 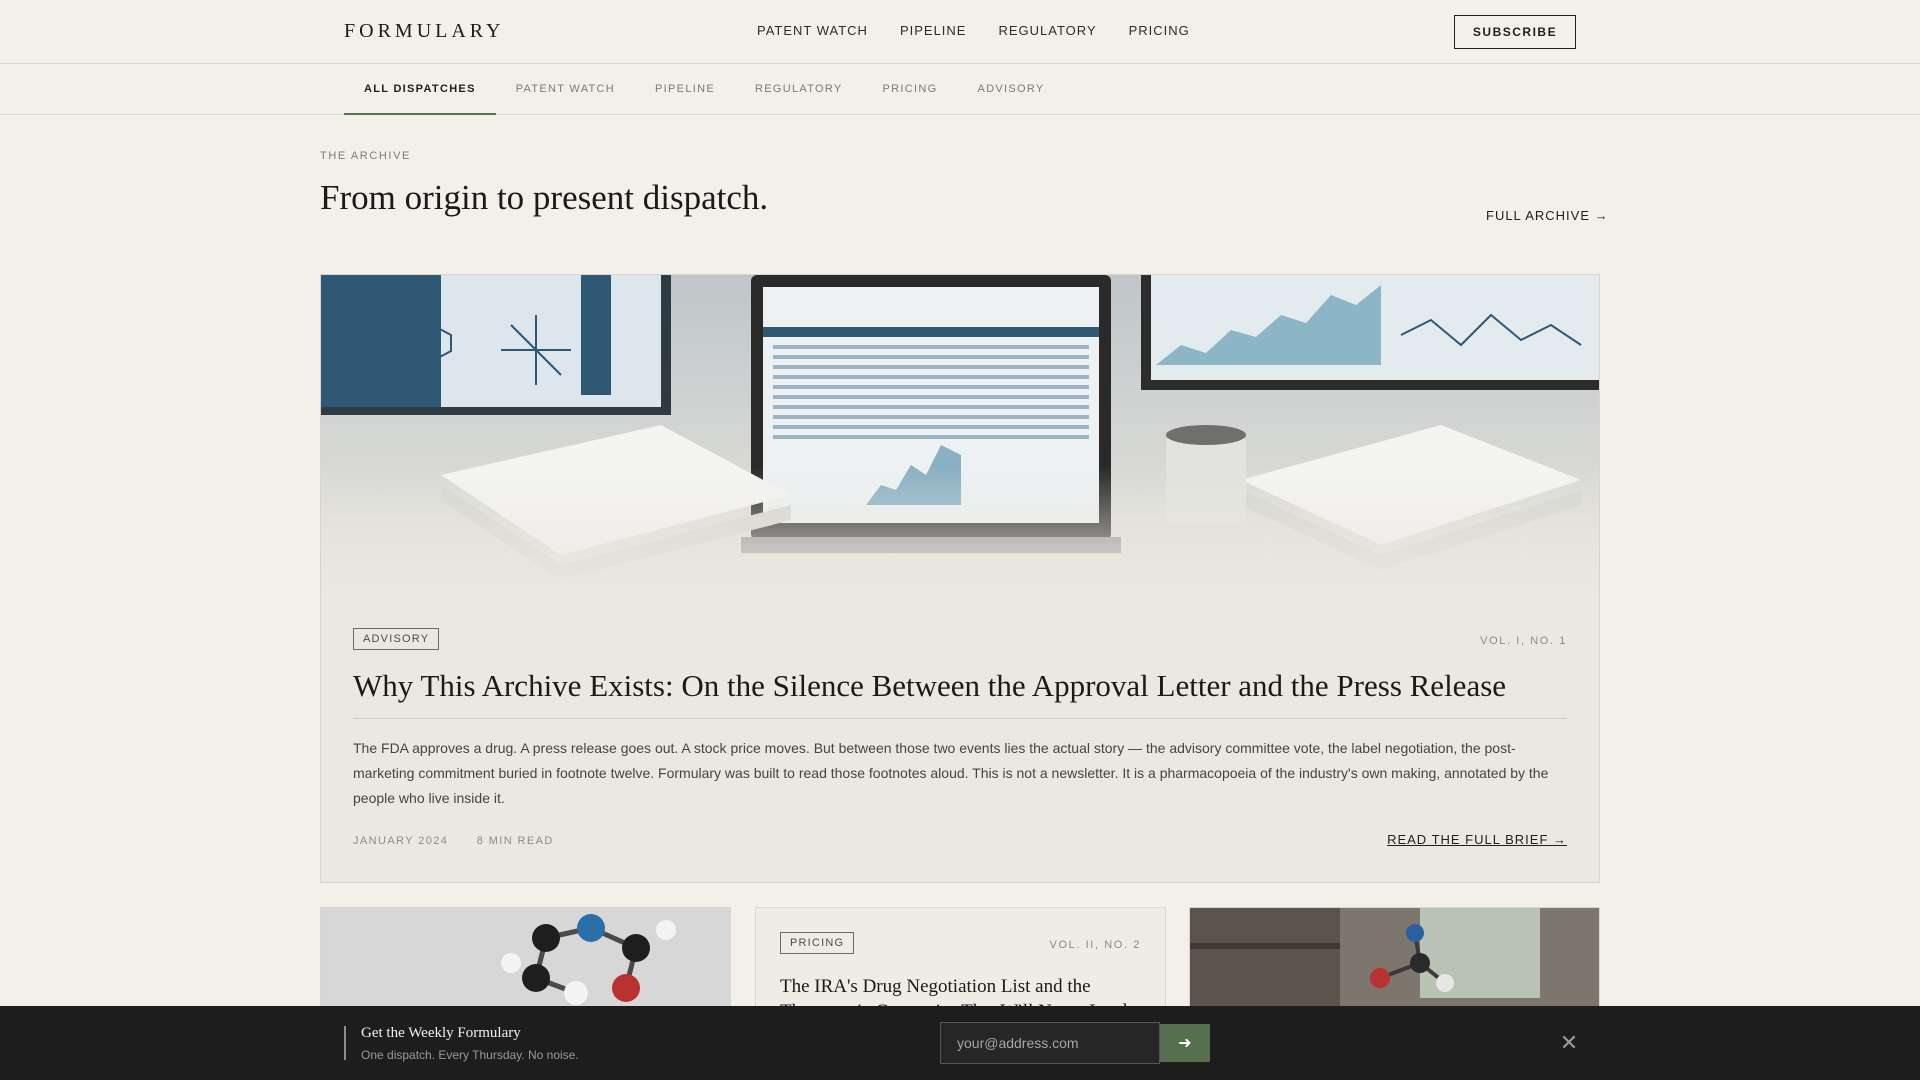 What do you see at coordinates (515, 841) in the screenshot?
I see `article-read-time: 8 MIN READ` at bounding box center [515, 841].